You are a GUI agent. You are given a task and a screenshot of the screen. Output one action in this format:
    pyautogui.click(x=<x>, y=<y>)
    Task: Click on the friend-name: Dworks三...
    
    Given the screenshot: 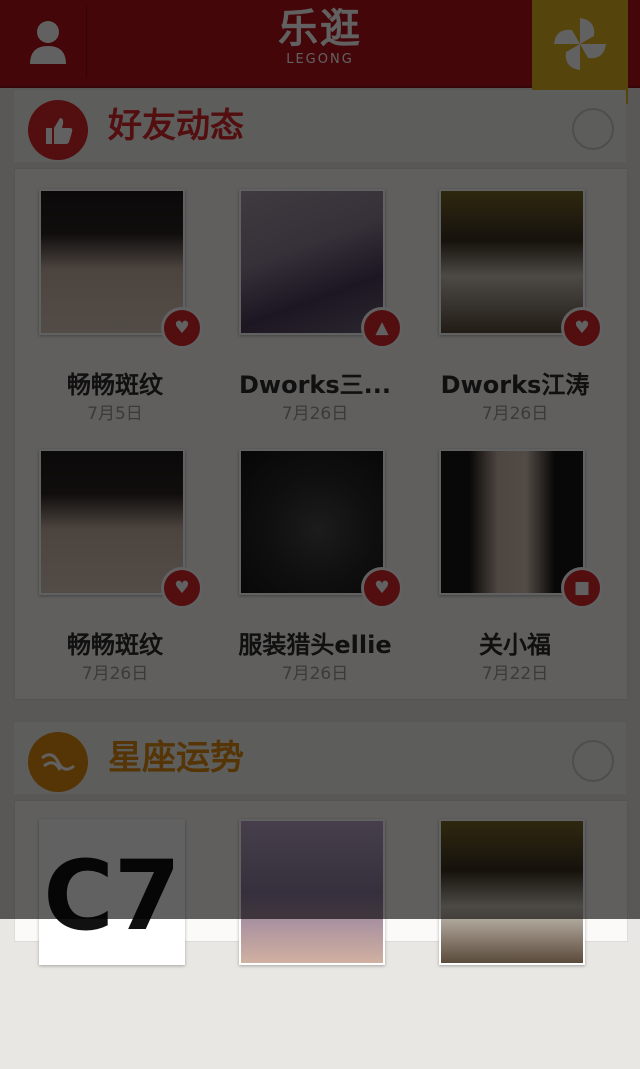 What is the action you would take?
    pyautogui.click(x=314, y=385)
    